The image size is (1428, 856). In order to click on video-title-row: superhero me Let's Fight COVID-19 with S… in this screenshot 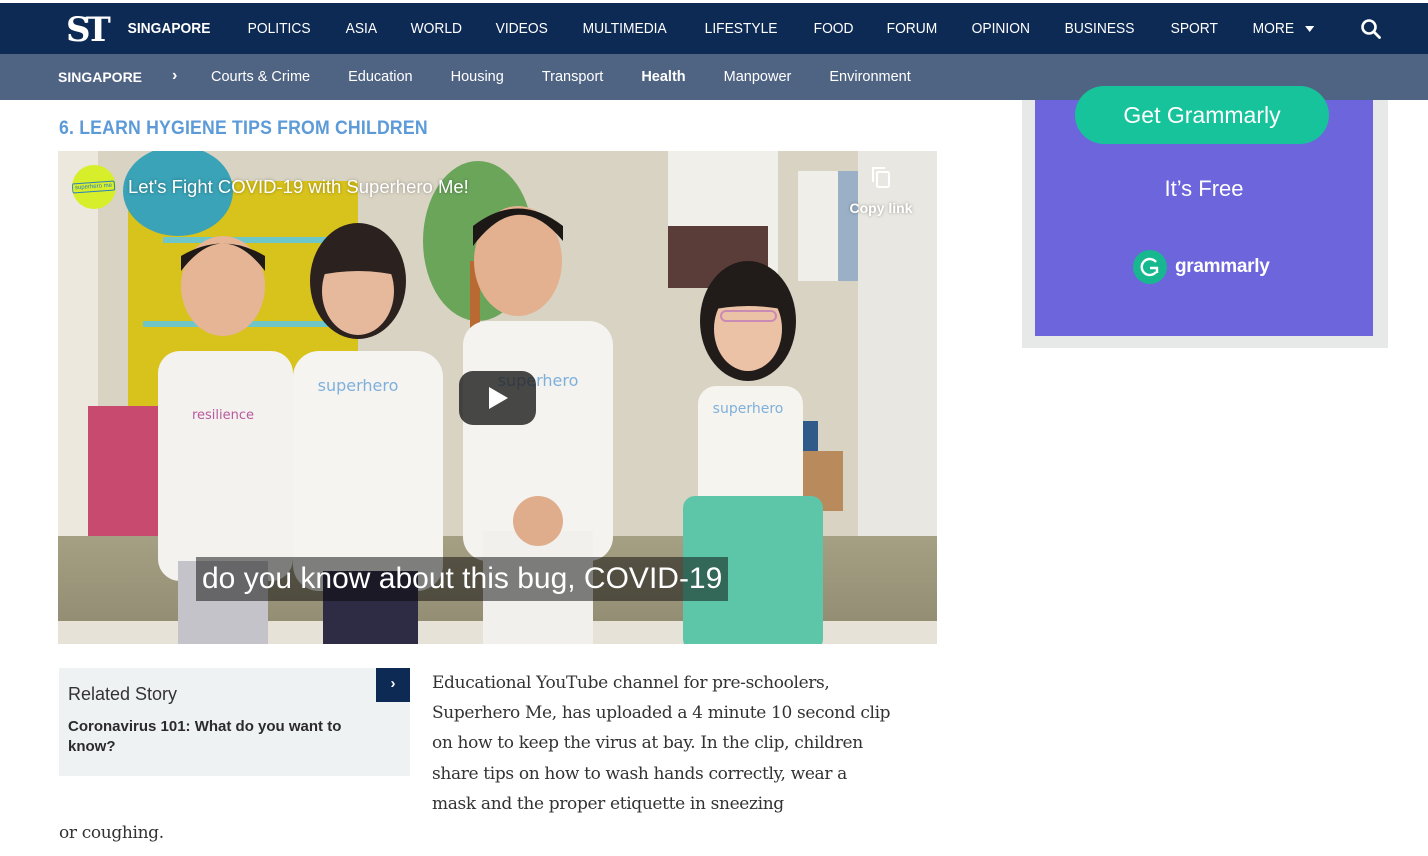, I will do `click(270, 187)`.